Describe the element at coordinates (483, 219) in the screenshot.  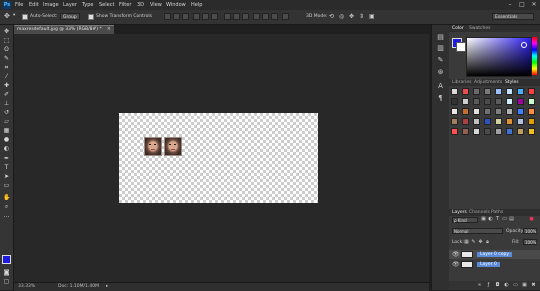
I see `filter-pixel-icon: ▣` at that location.